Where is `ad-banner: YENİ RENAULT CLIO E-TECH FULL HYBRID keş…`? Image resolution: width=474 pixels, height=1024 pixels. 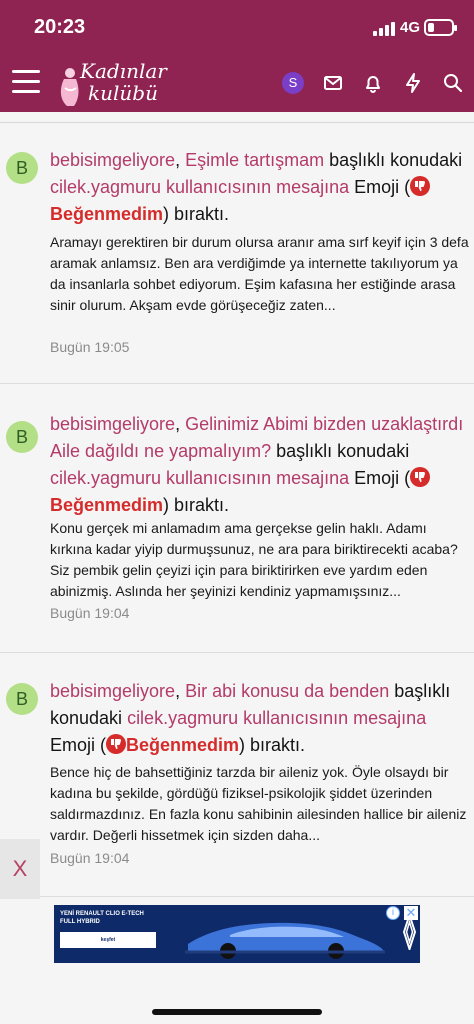
ad-banner: YENİ RENAULT CLIO E-TECH FULL HYBRID keş… is located at coordinates (237, 934).